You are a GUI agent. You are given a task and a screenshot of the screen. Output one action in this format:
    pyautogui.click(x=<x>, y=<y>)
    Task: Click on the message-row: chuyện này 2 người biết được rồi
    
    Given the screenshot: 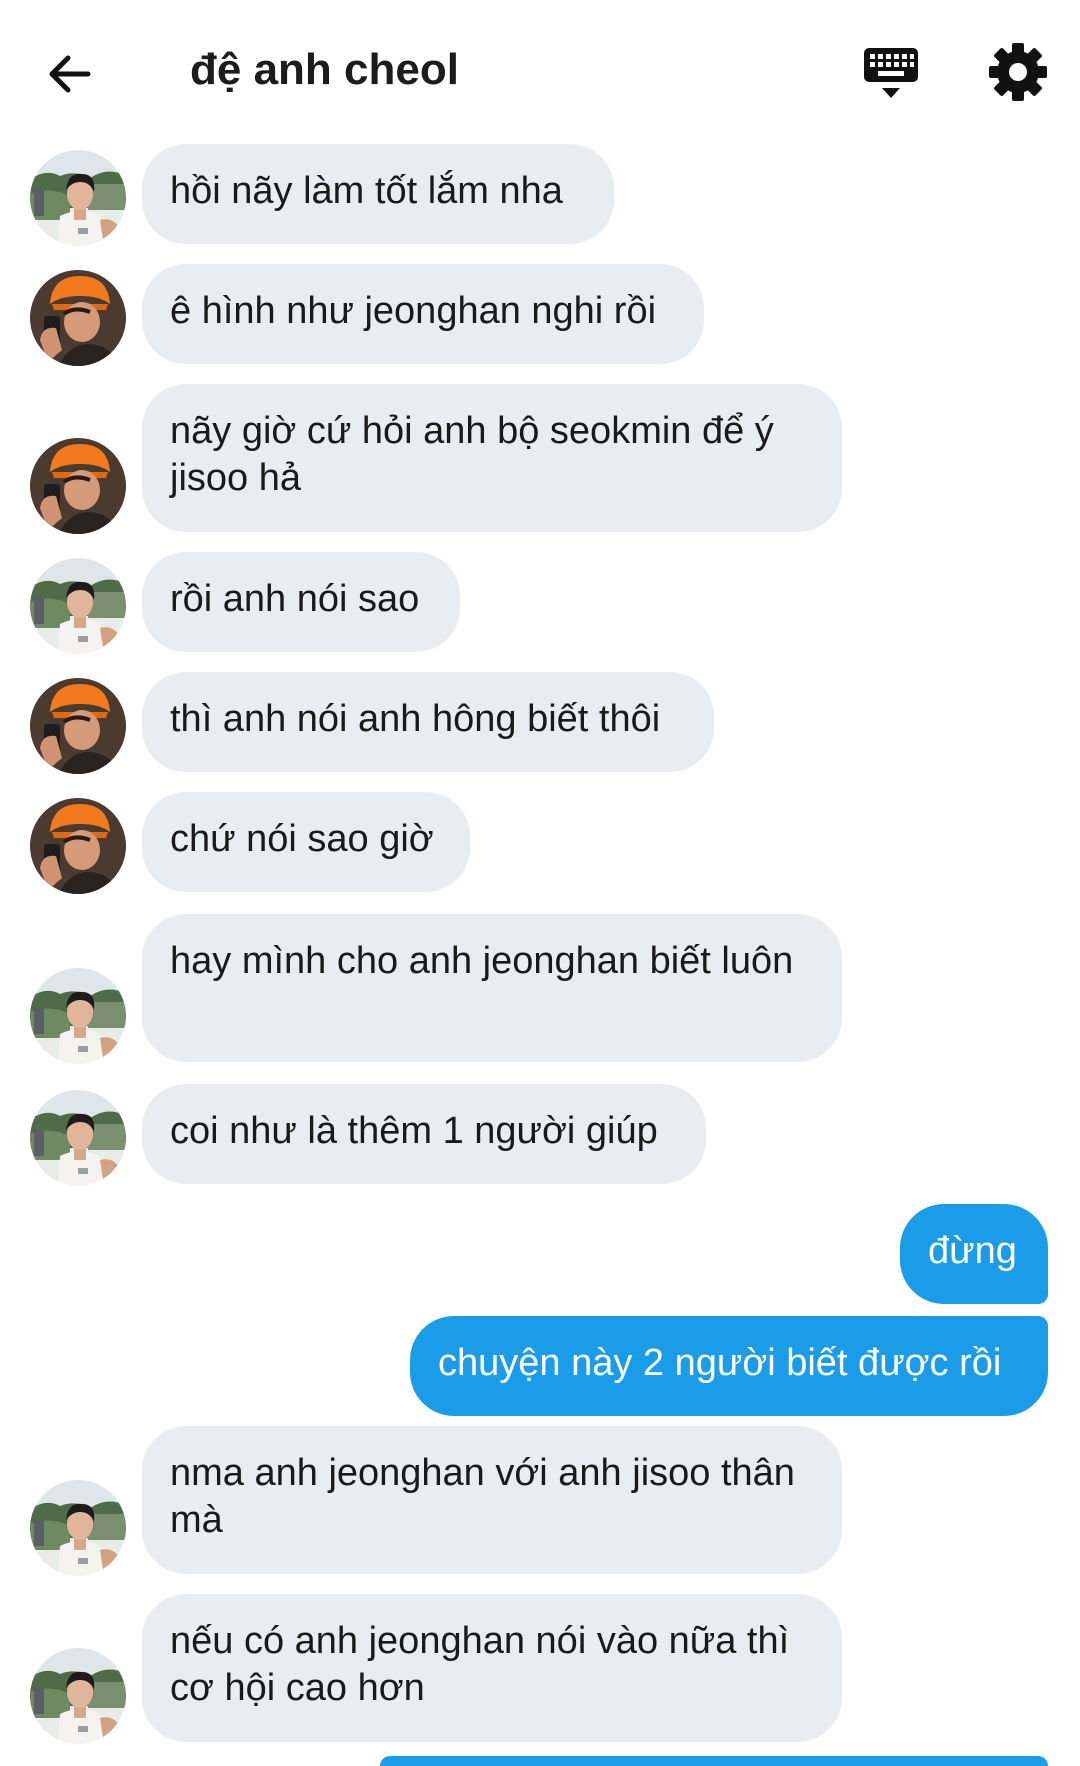 What is the action you would take?
    pyautogui.click(x=540, y=1366)
    